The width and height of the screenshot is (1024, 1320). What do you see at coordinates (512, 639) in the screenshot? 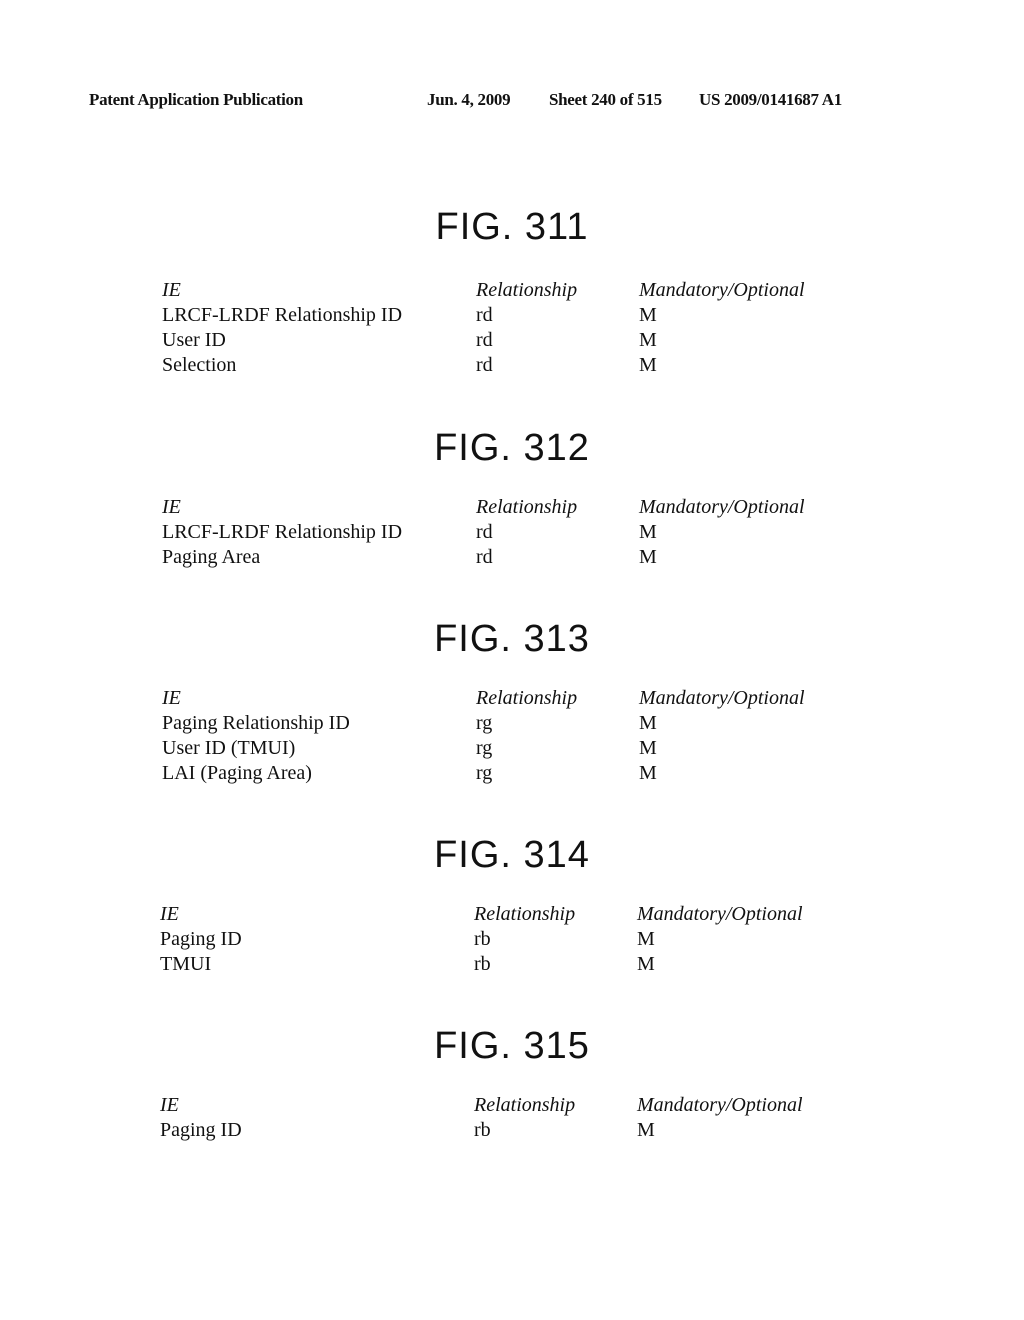
I see `figure-title-313: FIG. 313` at bounding box center [512, 639].